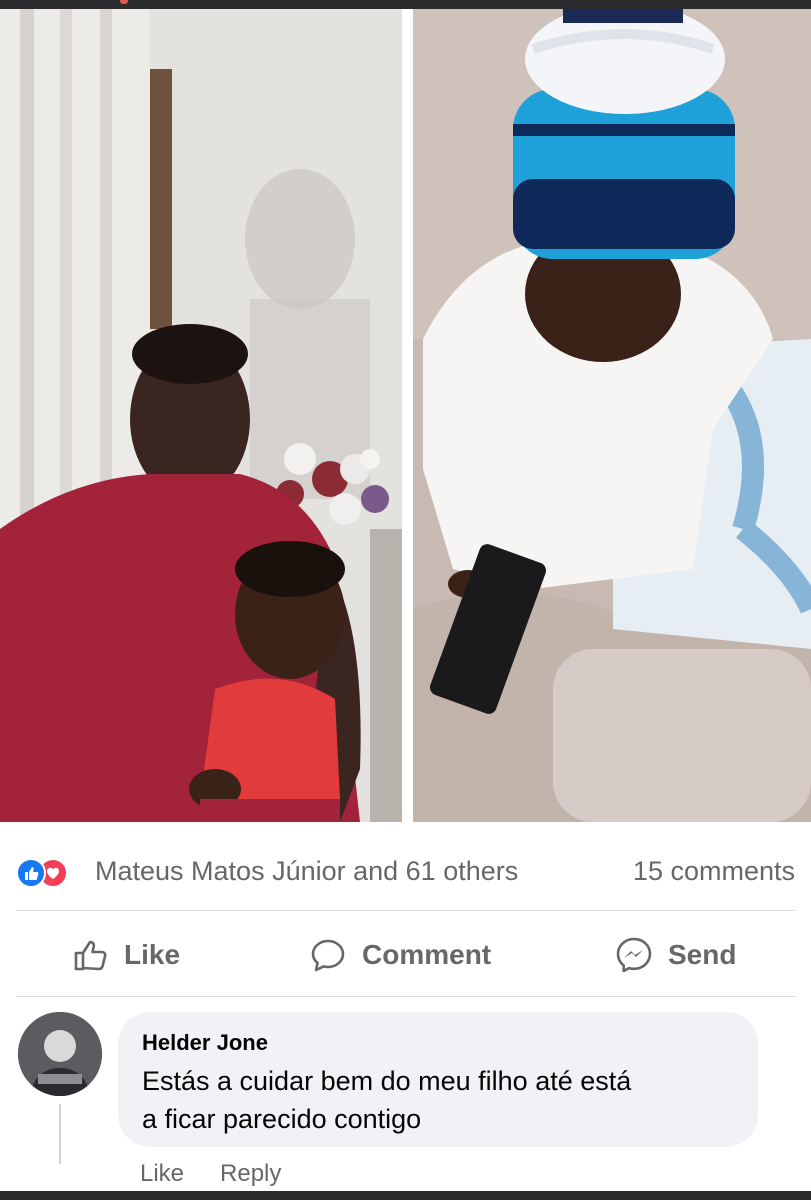  Describe the element at coordinates (210, 1174) in the screenshot. I see `comment-actions: Like Reply` at that location.